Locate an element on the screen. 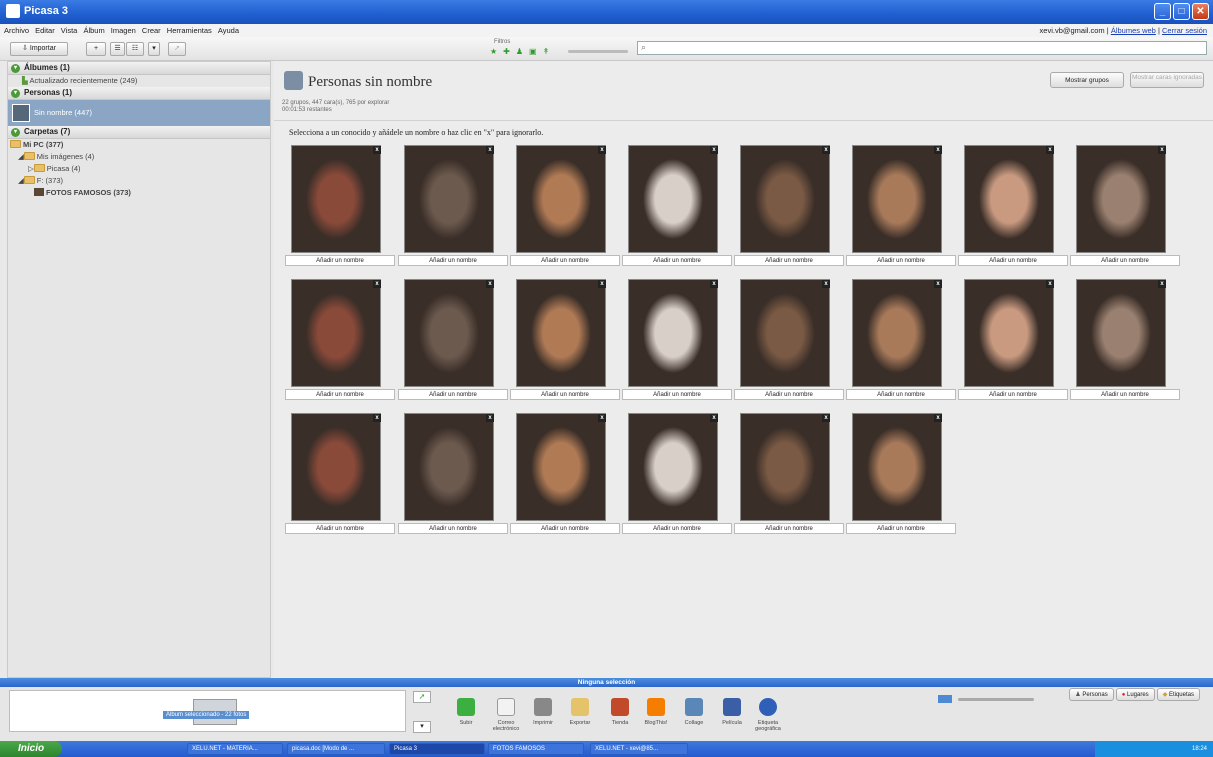 Image resolution: width=1213 pixels, height=757 pixels. collapse-icon: ▾ is located at coordinates (15, 93).